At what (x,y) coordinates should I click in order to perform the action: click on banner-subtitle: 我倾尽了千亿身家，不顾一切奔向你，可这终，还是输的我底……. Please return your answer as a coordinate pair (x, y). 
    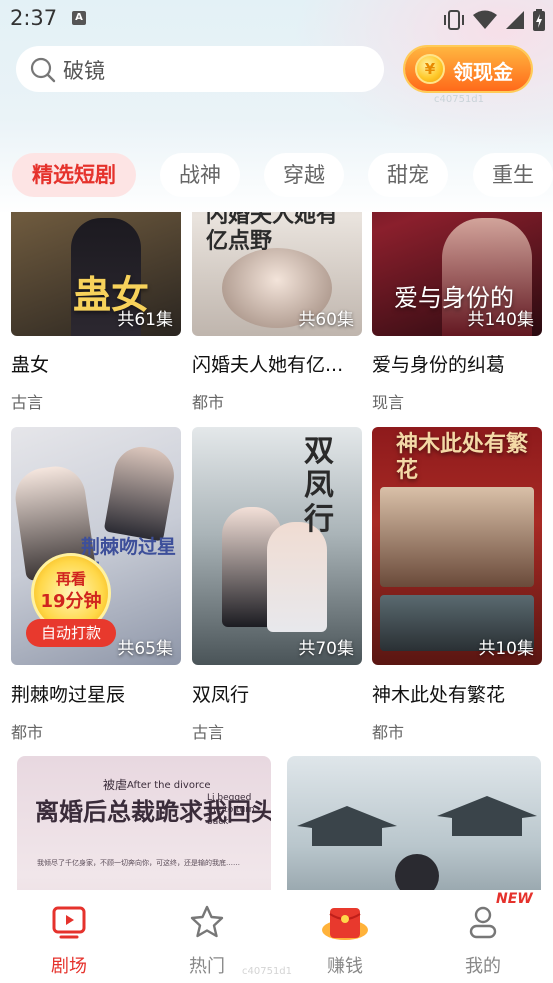
    Looking at the image, I should click on (138, 863).